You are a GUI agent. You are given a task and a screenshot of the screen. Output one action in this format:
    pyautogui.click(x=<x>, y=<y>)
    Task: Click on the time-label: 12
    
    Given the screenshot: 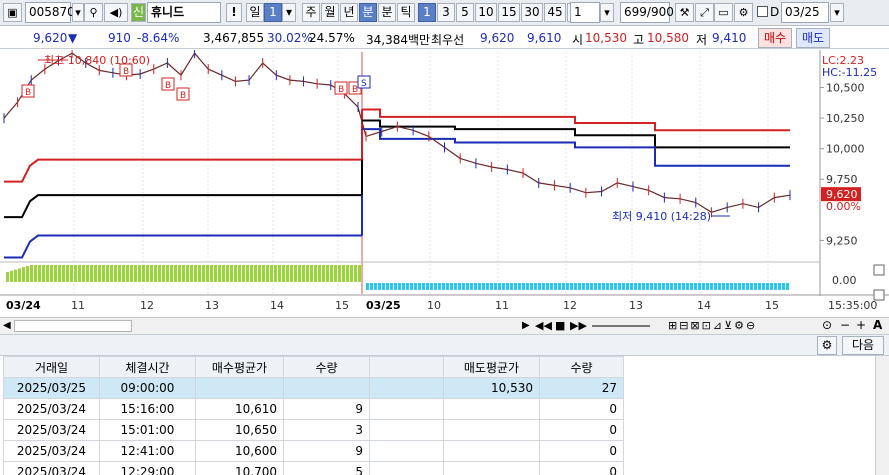 What is the action you would take?
    pyautogui.click(x=147, y=305)
    